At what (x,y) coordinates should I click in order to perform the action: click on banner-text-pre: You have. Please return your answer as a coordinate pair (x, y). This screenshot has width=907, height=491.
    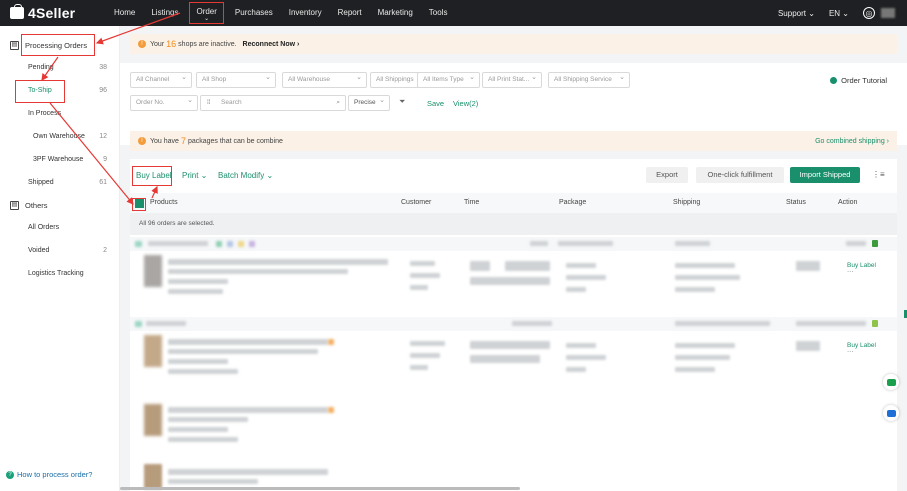
    Looking at the image, I should click on (164, 141).